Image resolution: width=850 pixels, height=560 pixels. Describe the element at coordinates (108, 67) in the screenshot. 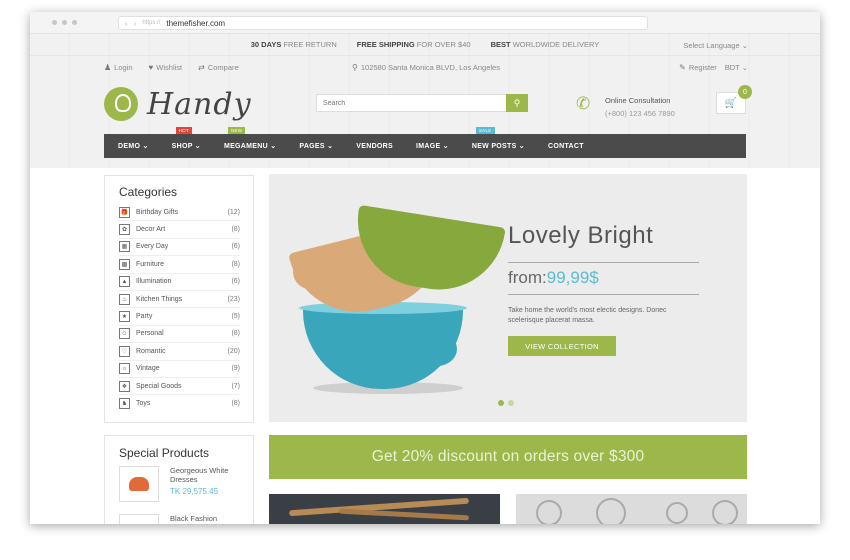

I see `user-icon: ♟` at that location.